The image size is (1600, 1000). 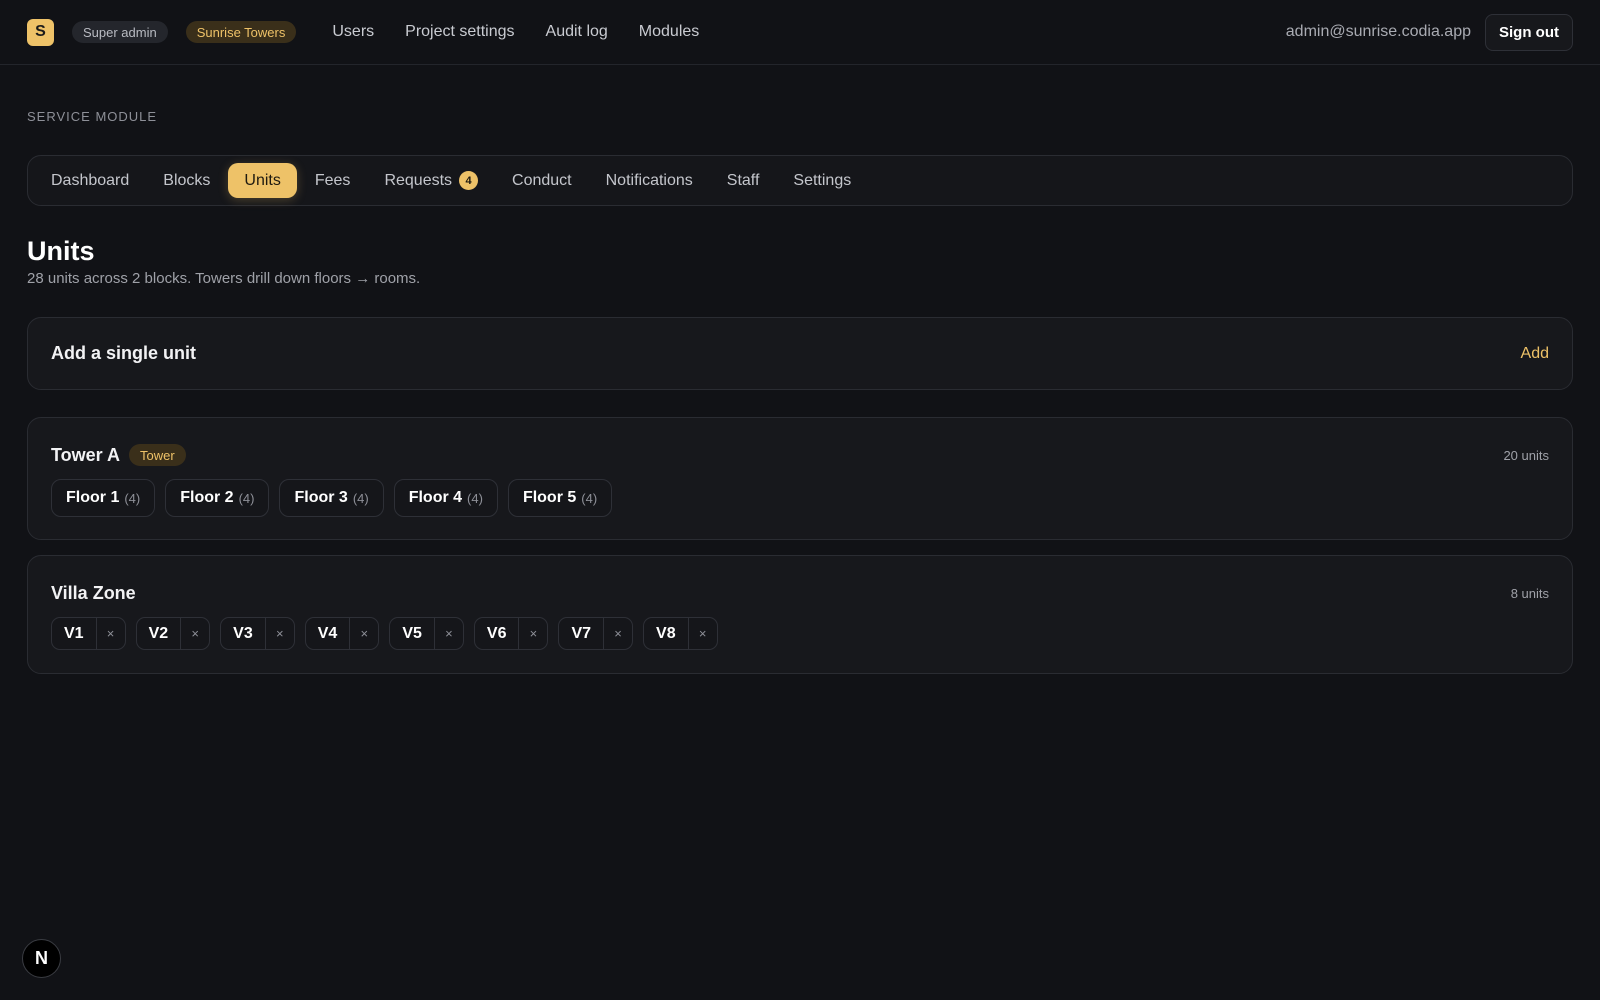 What do you see at coordinates (93, 497) in the screenshot?
I see `floor-label: Floor 1` at bounding box center [93, 497].